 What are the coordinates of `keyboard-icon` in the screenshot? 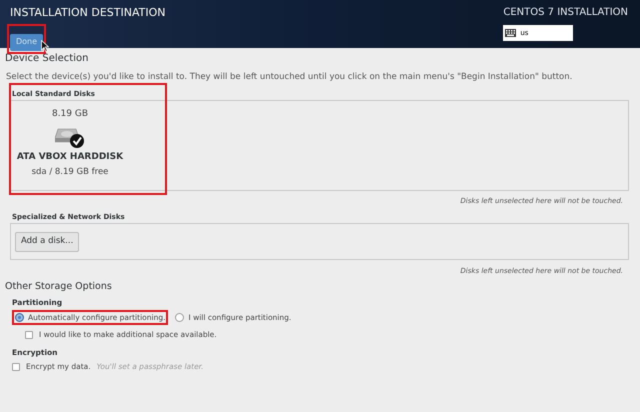 It's located at (510, 33).